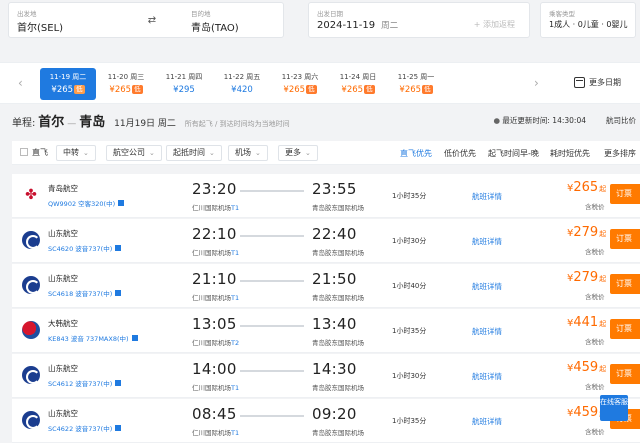 The image size is (640, 443). What do you see at coordinates (34, 152) in the screenshot?
I see `direct-only-checkbox: 直飞` at bounding box center [34, 152].